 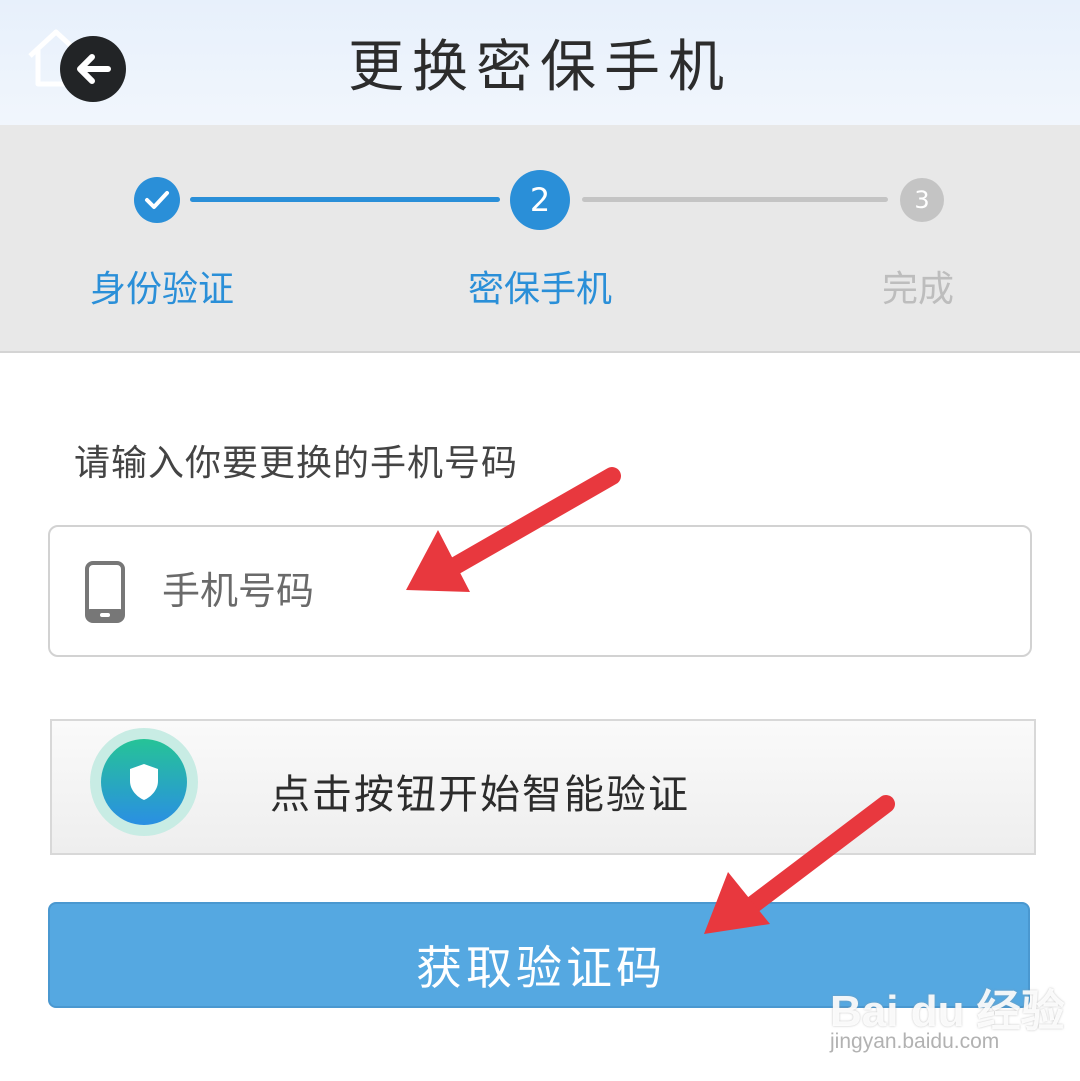 I want to click on step-3-indicator: 3, so click(x=922, y=200).